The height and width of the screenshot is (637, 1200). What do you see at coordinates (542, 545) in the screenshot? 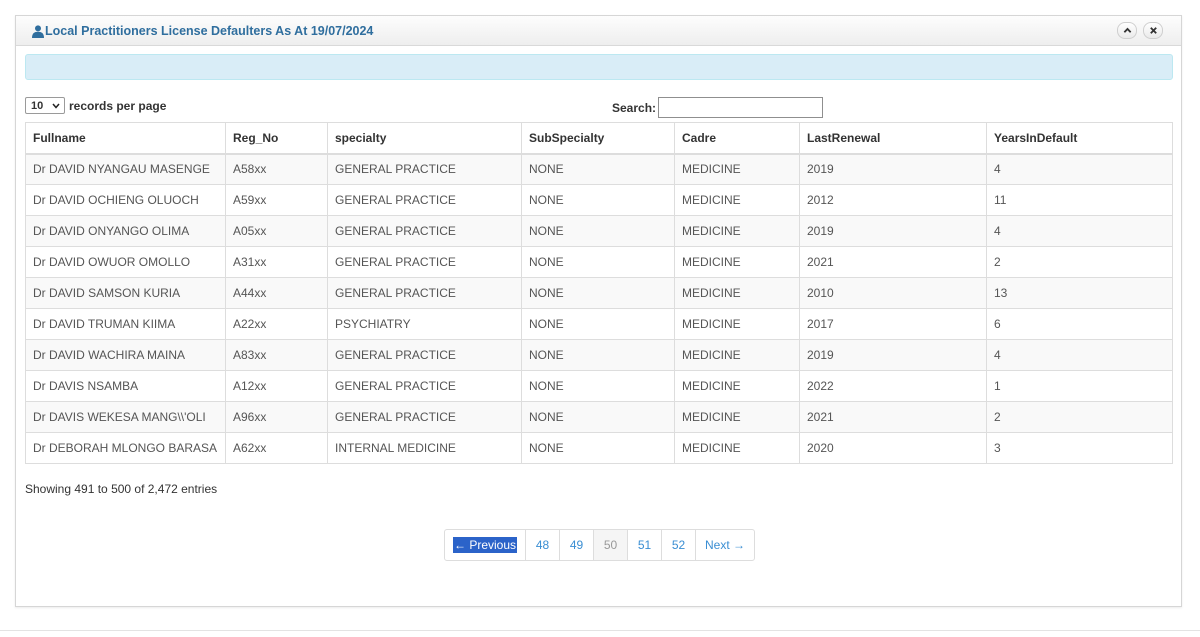
I see `page-link-48: 48` at bounding box center [542, 545].